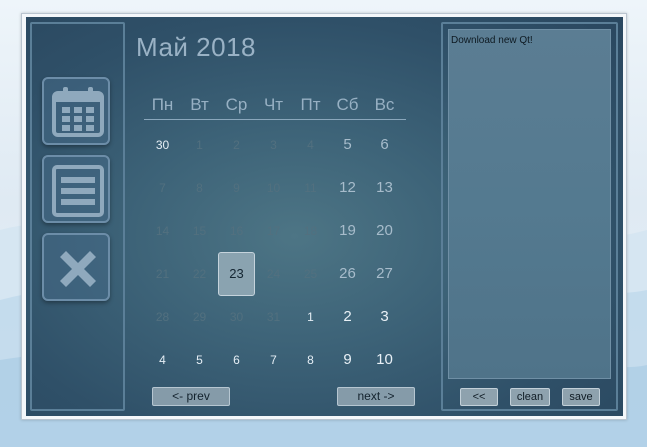 Image resolution: width=647 pixels, height=447 pixels. What do you see at coordinates (347, 187) in the screenshot?
I see `calendar-day: 12` at bounding box center [347, 187].